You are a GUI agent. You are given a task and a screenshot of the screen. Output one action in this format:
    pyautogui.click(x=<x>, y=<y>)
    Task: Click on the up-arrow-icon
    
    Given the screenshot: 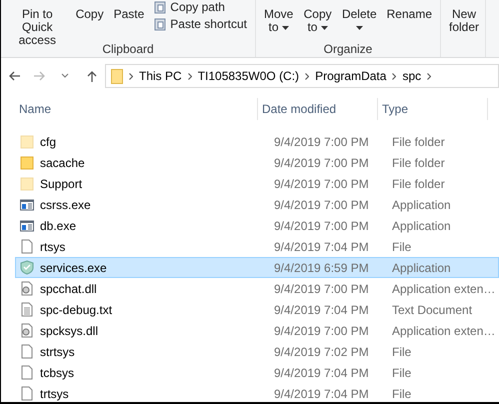 What is the action you would take?
    pyautogui.click(x=92, y=76)
    